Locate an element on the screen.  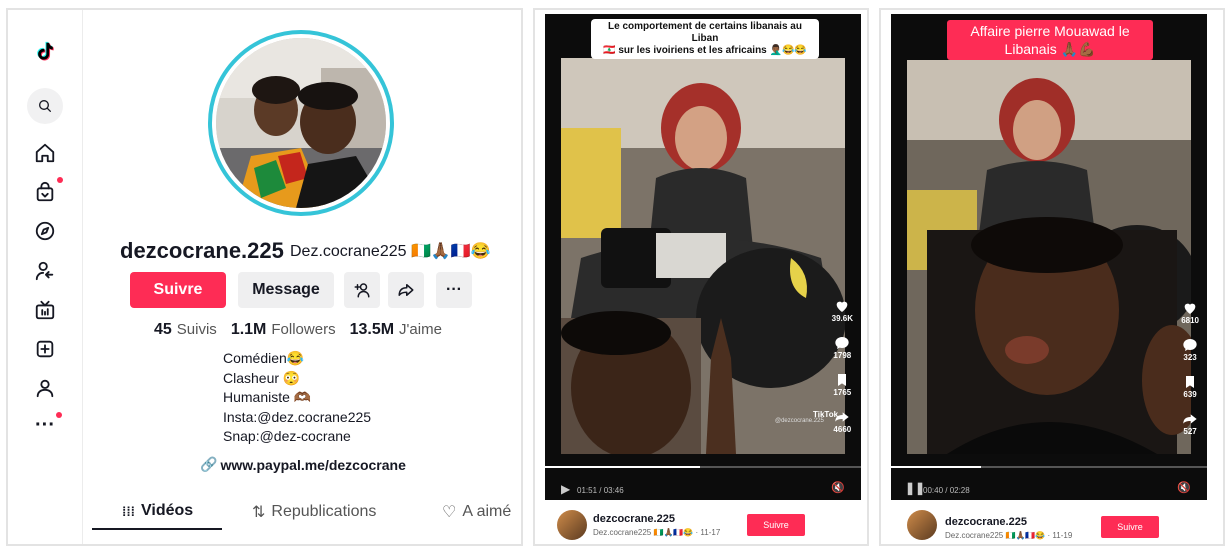
upload-icon is located at coordinates (45, 349).